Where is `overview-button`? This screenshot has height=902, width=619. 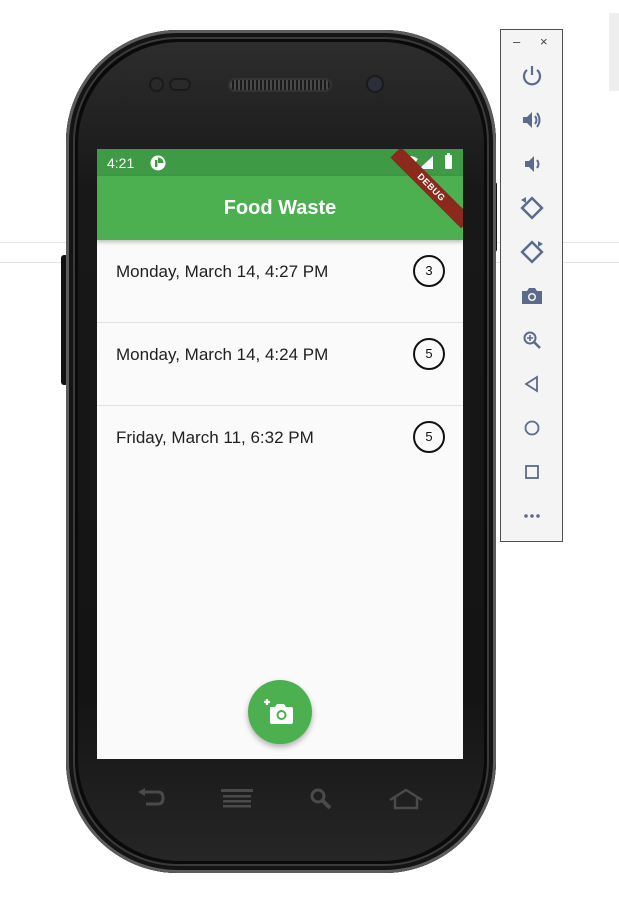 overview-button is located at coordinates (532, 472).